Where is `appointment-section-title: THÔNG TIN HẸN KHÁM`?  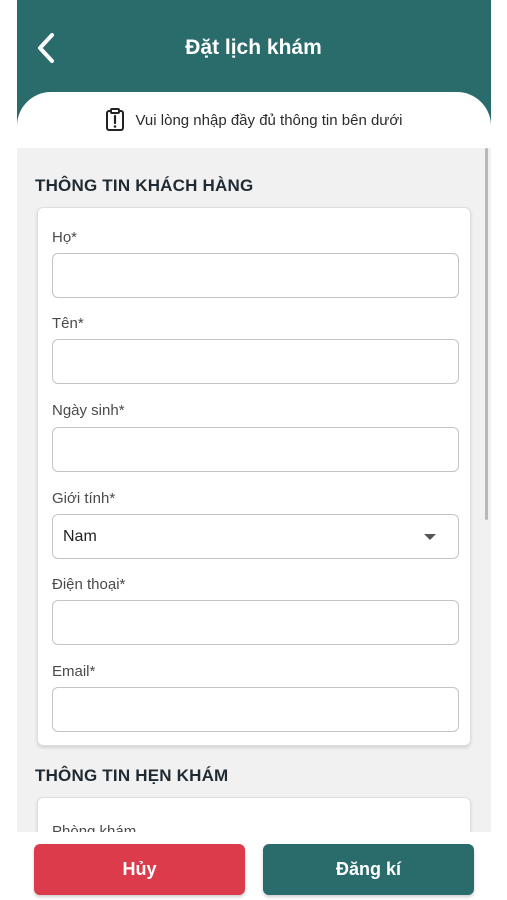
appointment-section-title: THÔNG TIN HẸN KHÁM is located at coordinates (132, 775).